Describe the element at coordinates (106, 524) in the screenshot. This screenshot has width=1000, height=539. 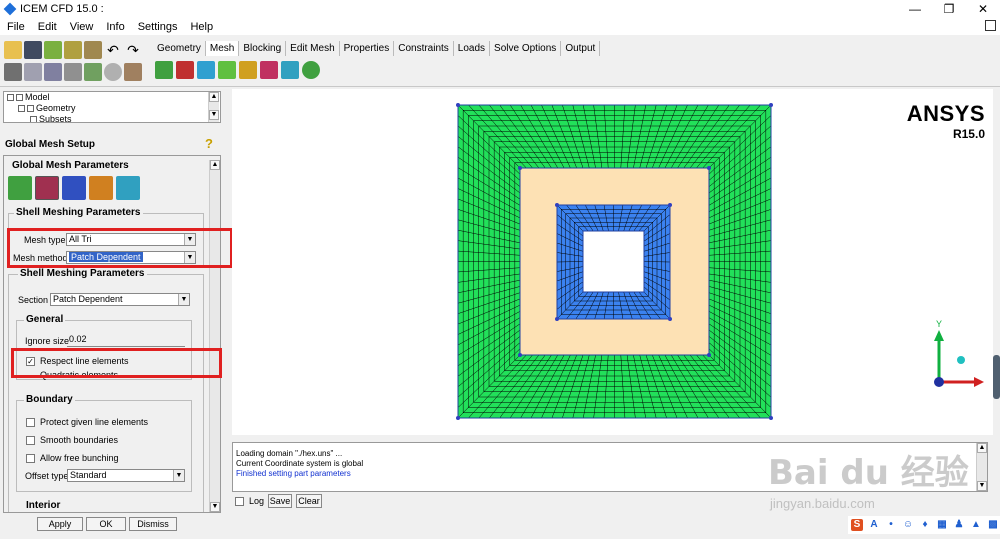
I see `ok-button: OK` at that location.